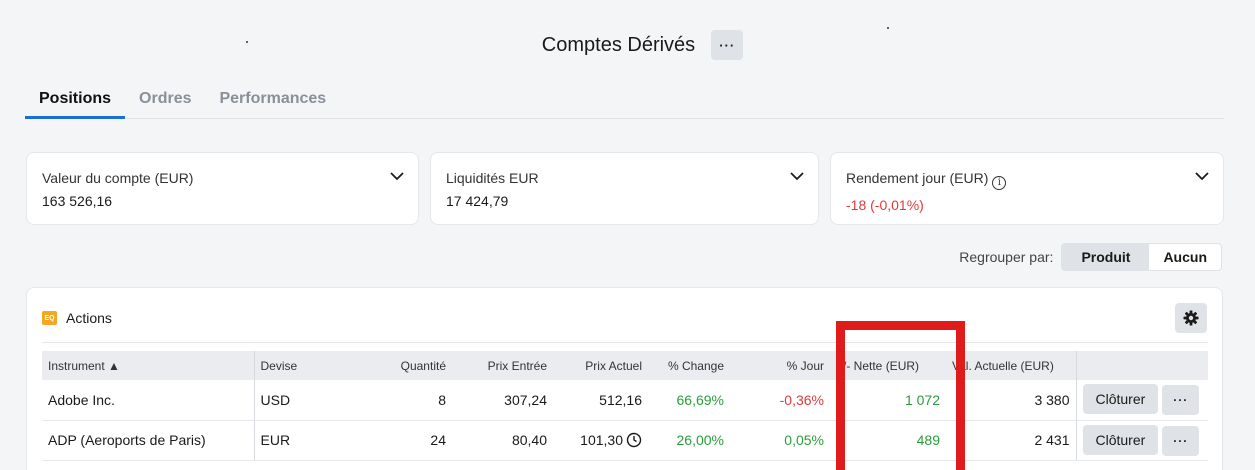  What do you see at coordinates (780, 365) in the screenshot?
I see `col-header-jour: % Jour` at bounding box center [780, 365].